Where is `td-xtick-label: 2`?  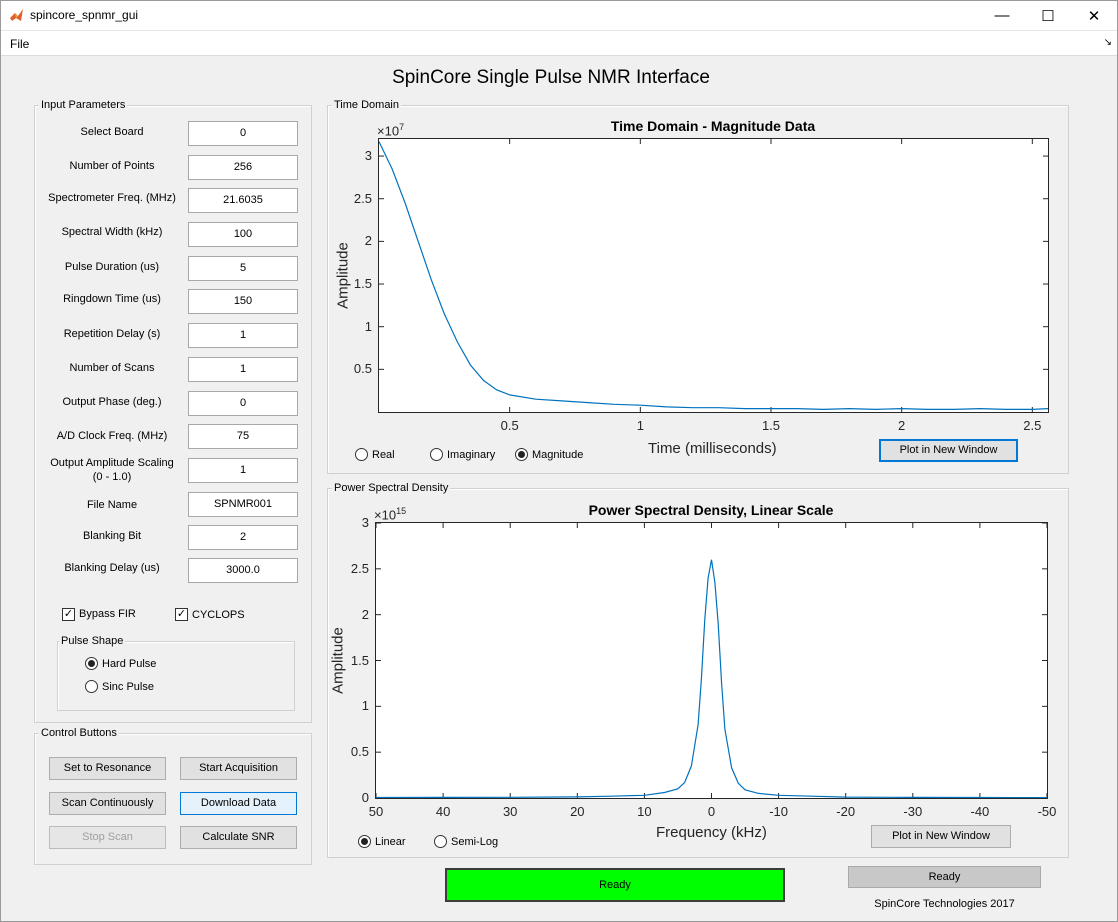
td-xtick-label: 2 is located at coordinates (902, 425).